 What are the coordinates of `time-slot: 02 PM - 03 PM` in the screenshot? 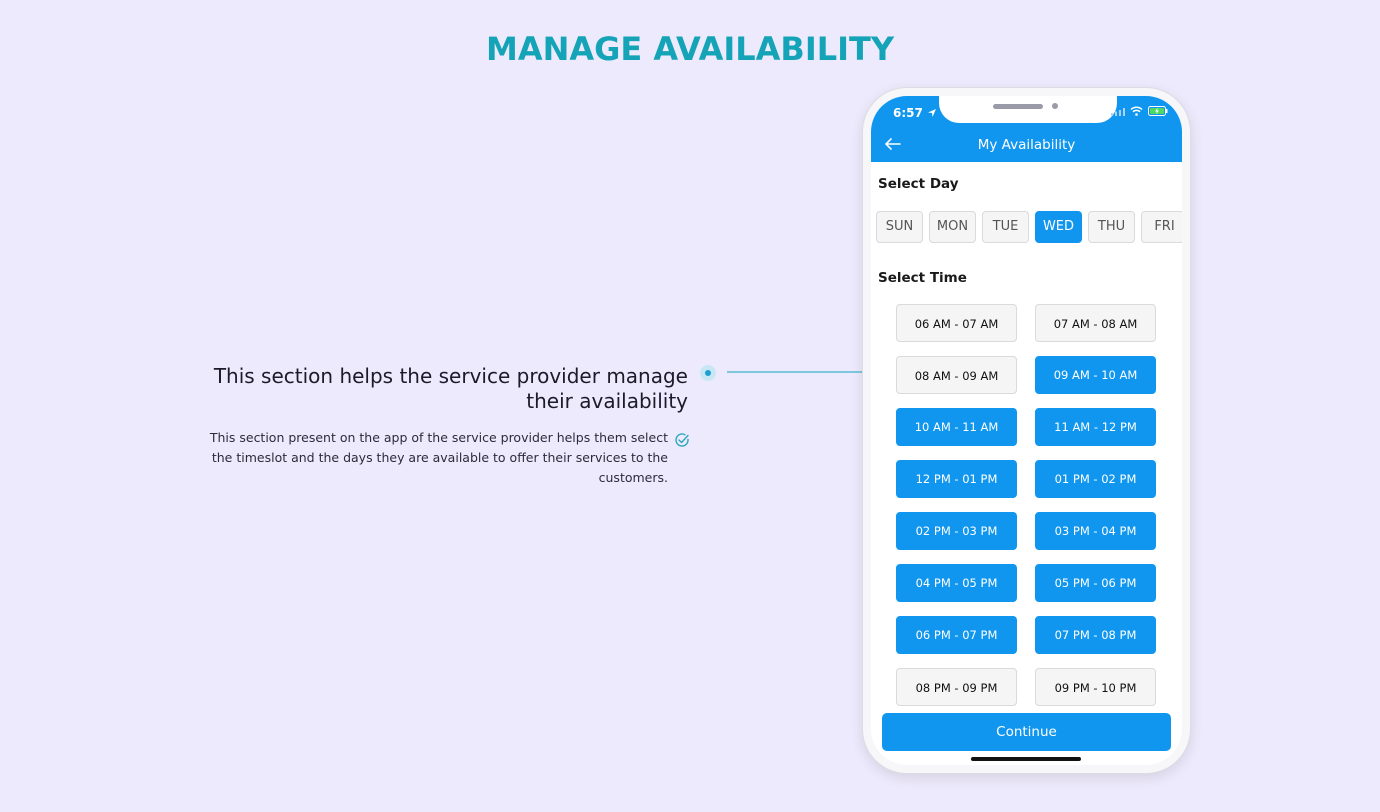 It's located at (956, 531).